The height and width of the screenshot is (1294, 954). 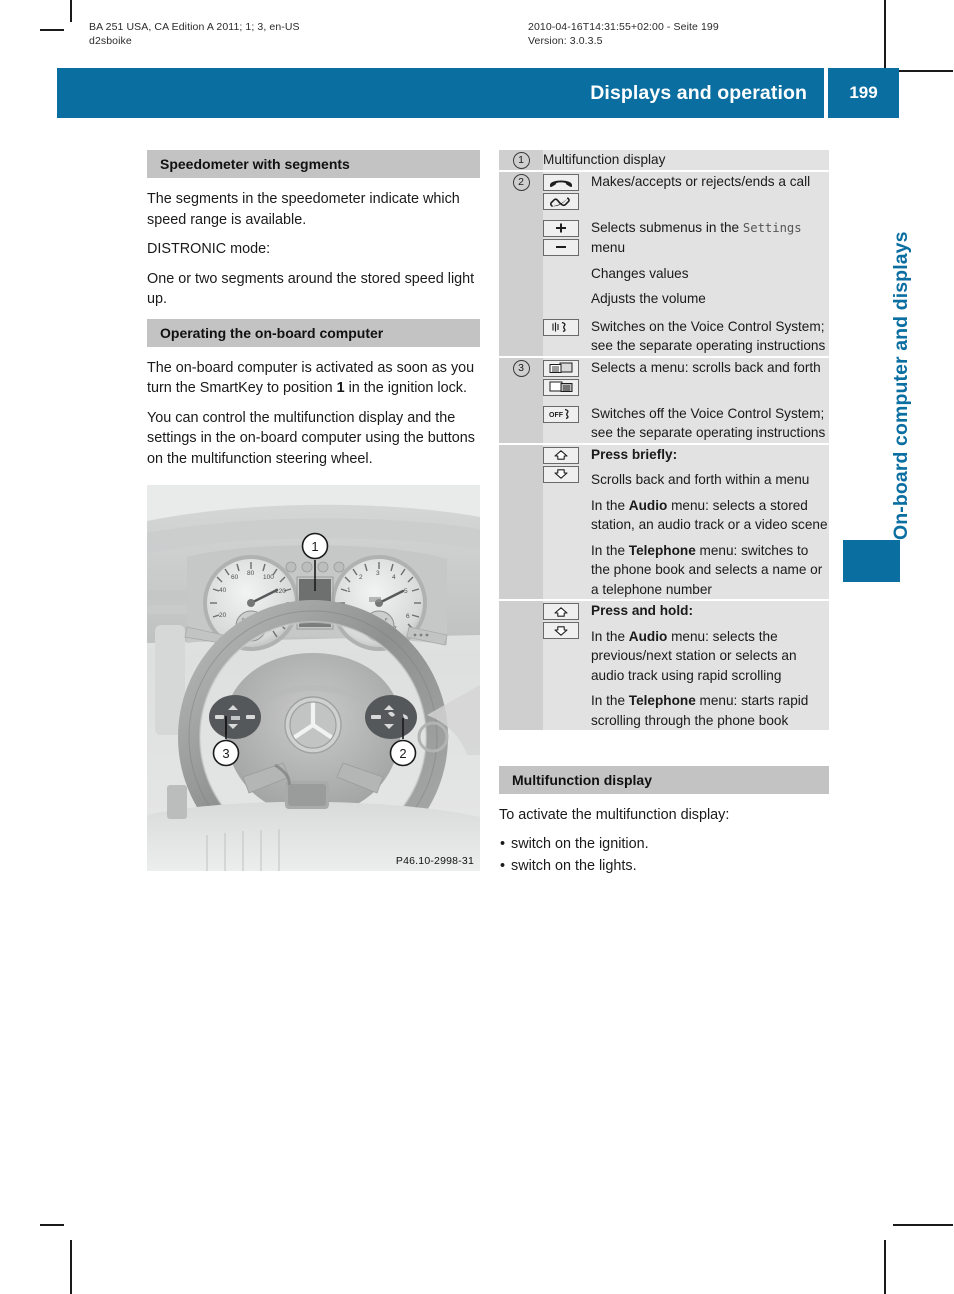 What do you see at coordinates (664, 780) in the screenshot?
I see `section-heading-multifunction-display: Multifunction display` at bounding box center [664, 780].